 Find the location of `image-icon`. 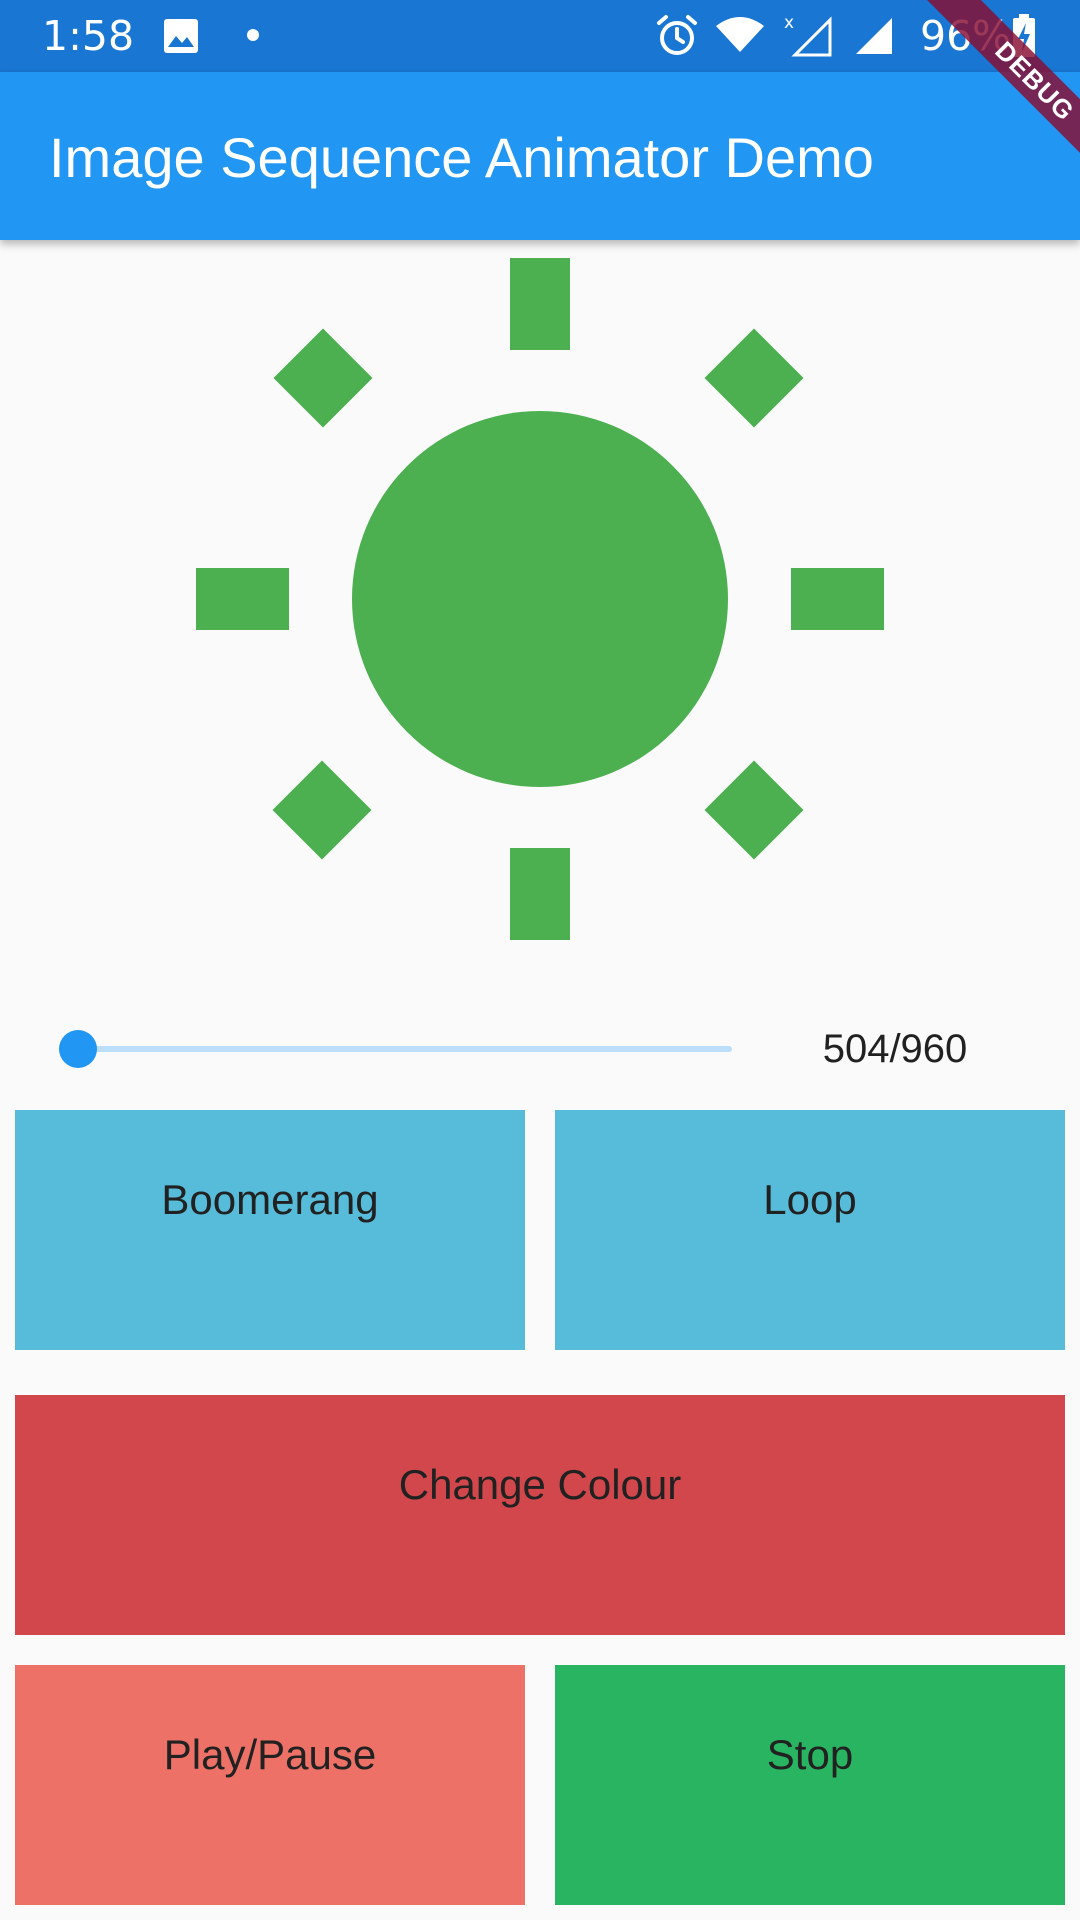

image-icon is located at coordinates (181, 38).